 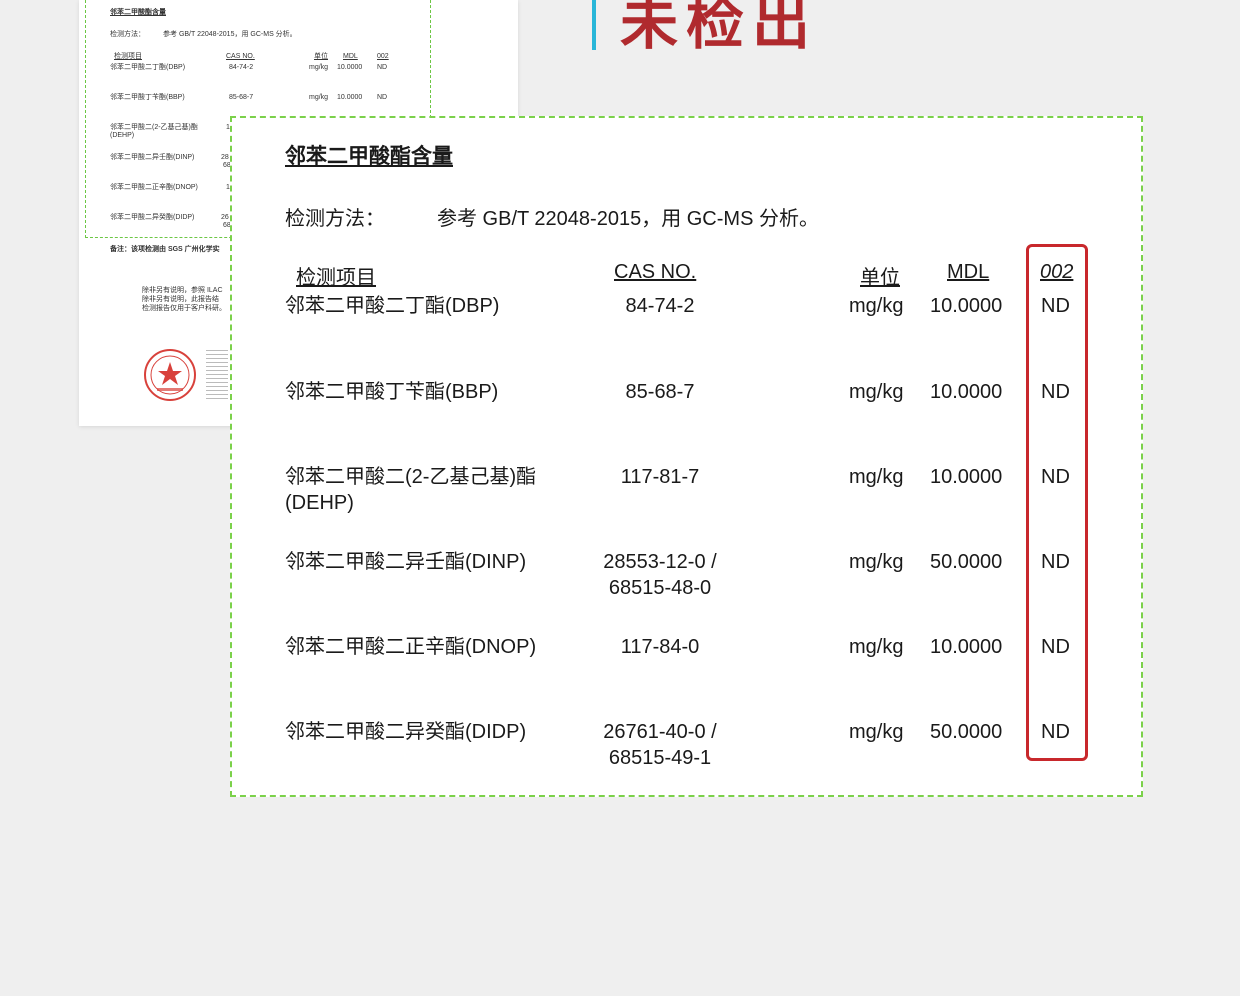 What do you see at coordinates (335, 219) in the screenshot?
I see `method-label: 检测方法：` at bounding box center [335, 219].